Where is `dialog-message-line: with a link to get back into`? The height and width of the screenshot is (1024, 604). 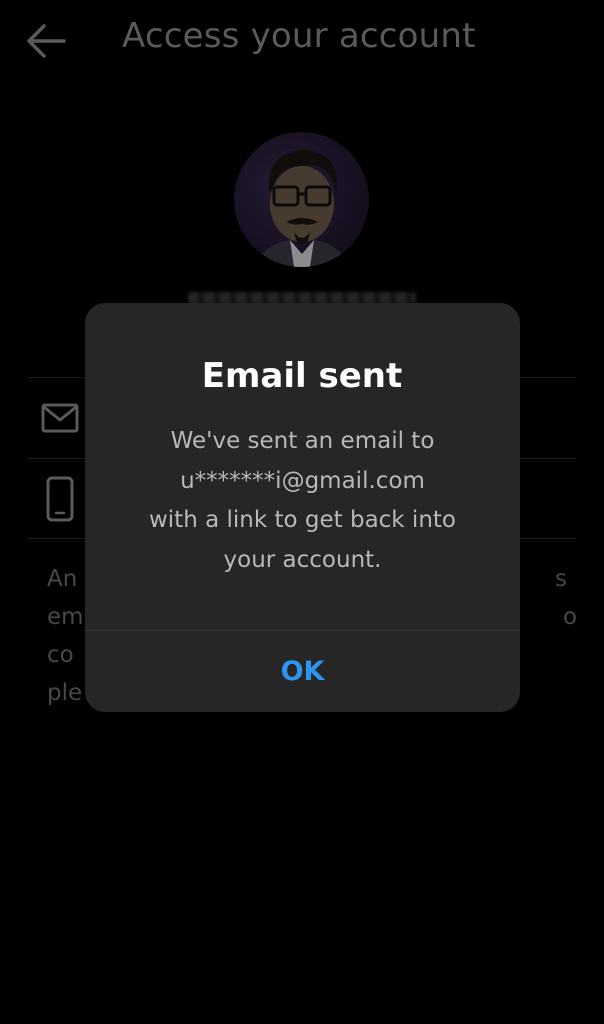 dialog-message-line: with a link to get back into is located at coordinates (302, 520).